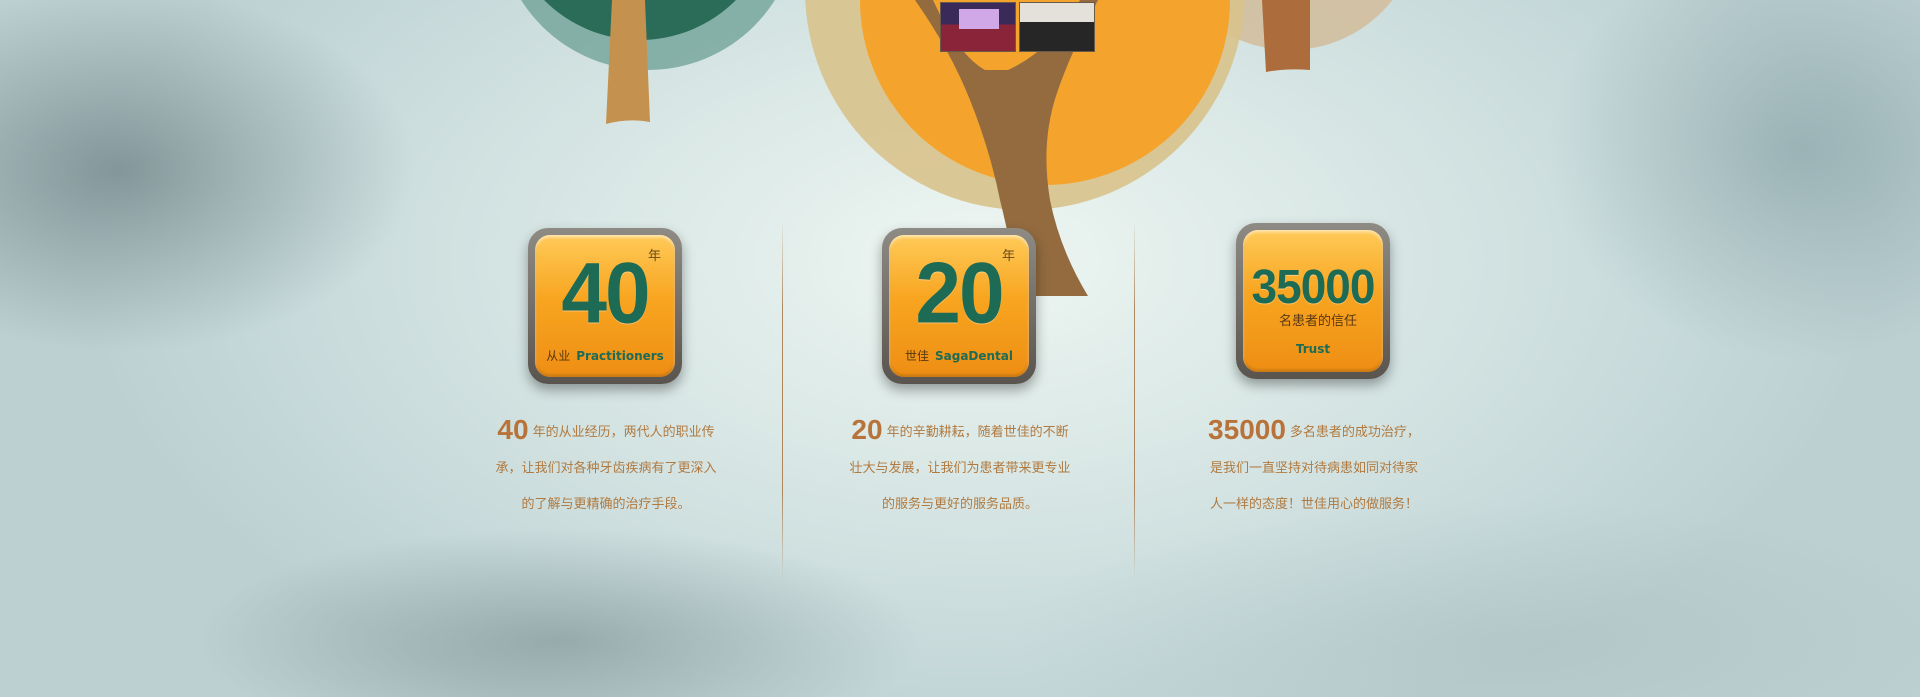  Describe the element at coordinates (916, 356) in the screenshot. I see `badge-caption-cn: 世佳` at that location.